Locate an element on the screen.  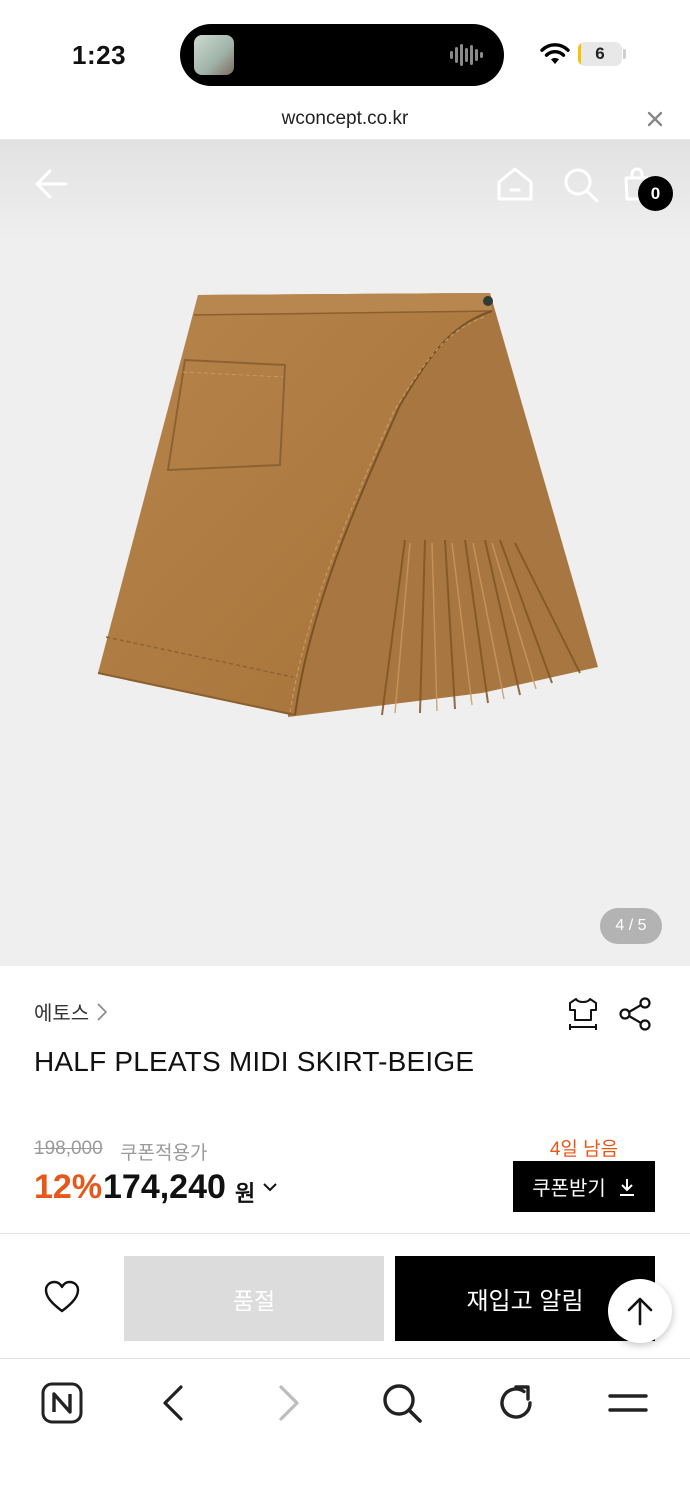
dynamic-island is located at coordinates (342, 55).